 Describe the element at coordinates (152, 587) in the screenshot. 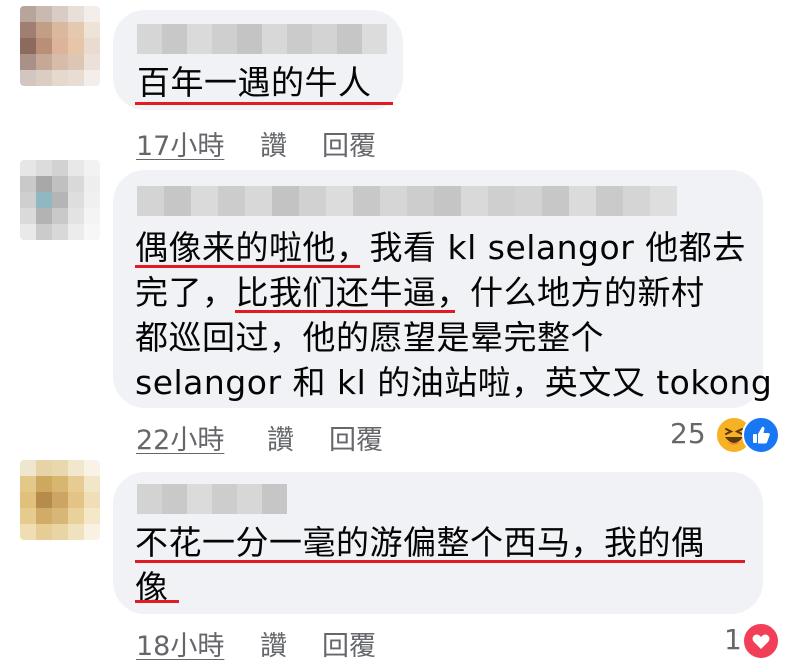

I see `comment-line-2: 像` at that location.